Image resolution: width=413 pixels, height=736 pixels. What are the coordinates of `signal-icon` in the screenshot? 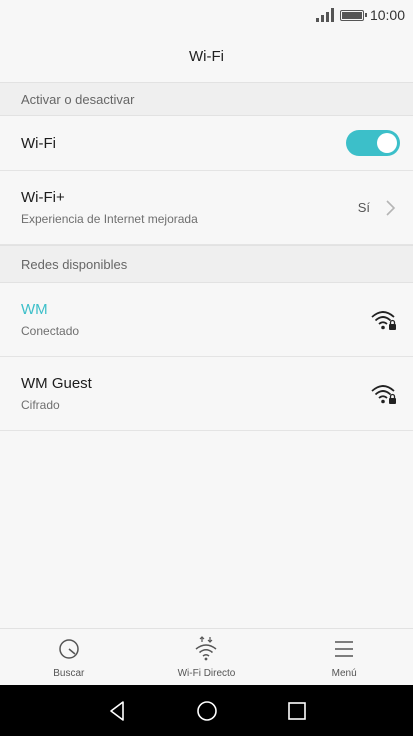 It's located at (324, 15).